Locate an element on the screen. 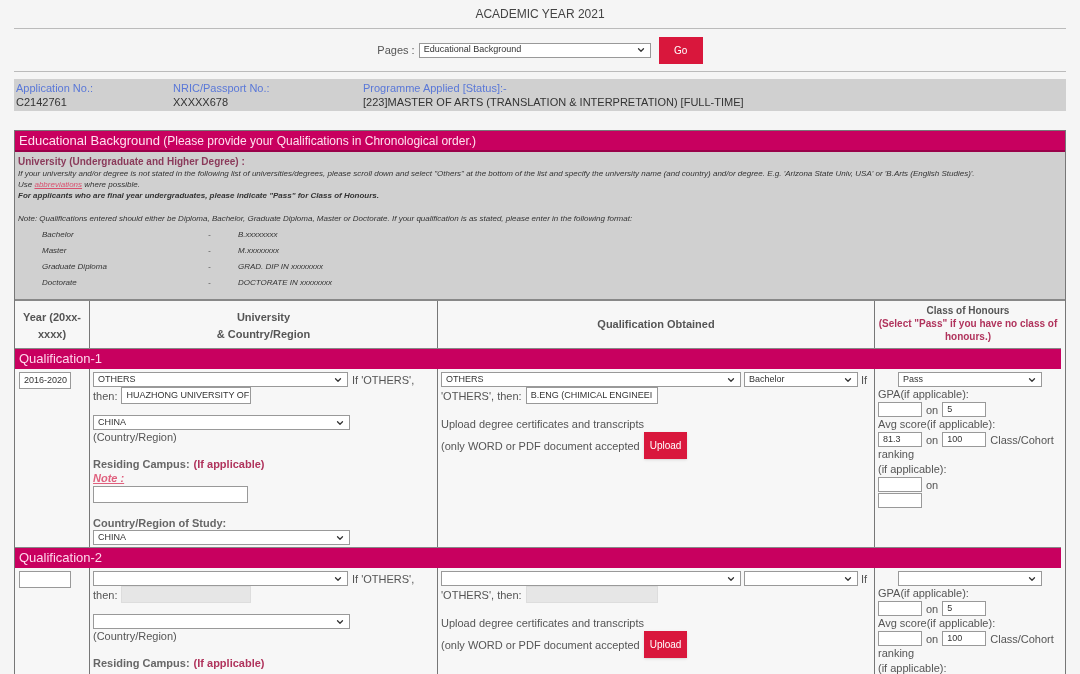 The image size is (1080, 674). ranking-field is located at coordinates (900, 484).